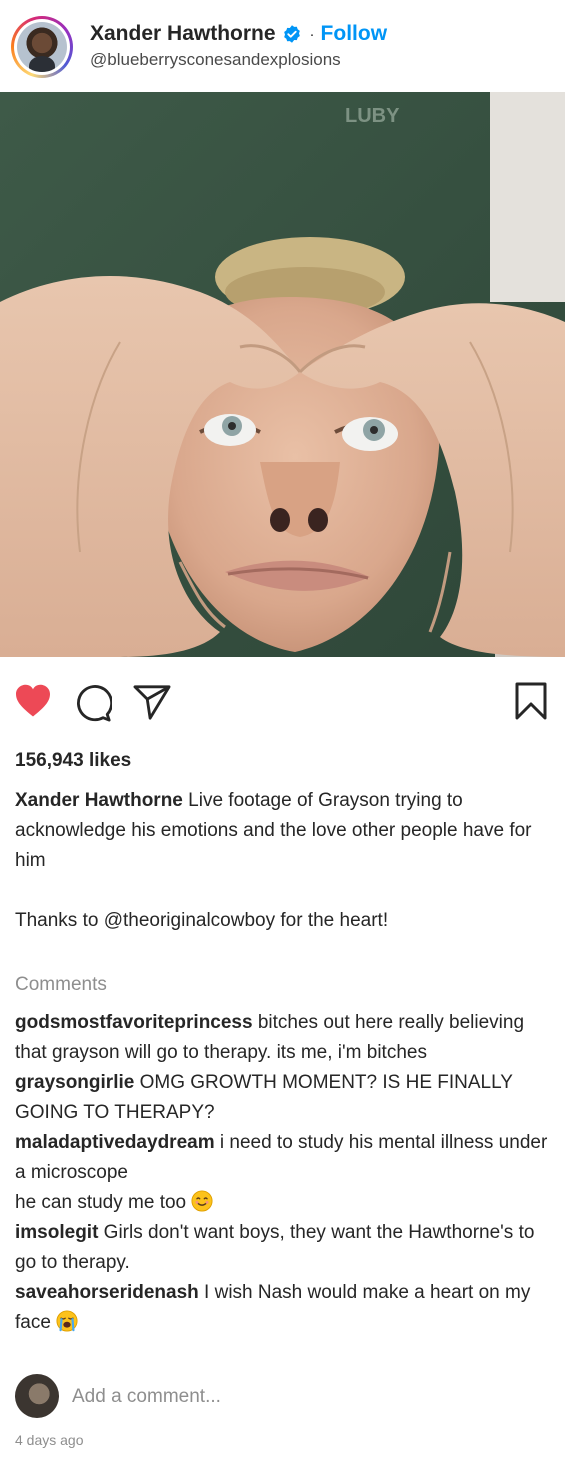 This screenshot has height=1464, width=565. What do you see at coordinates (49, 1440) in the screenshot?
I see `post-timestamp: 4 days ago` at bounding box center [49, 1440].